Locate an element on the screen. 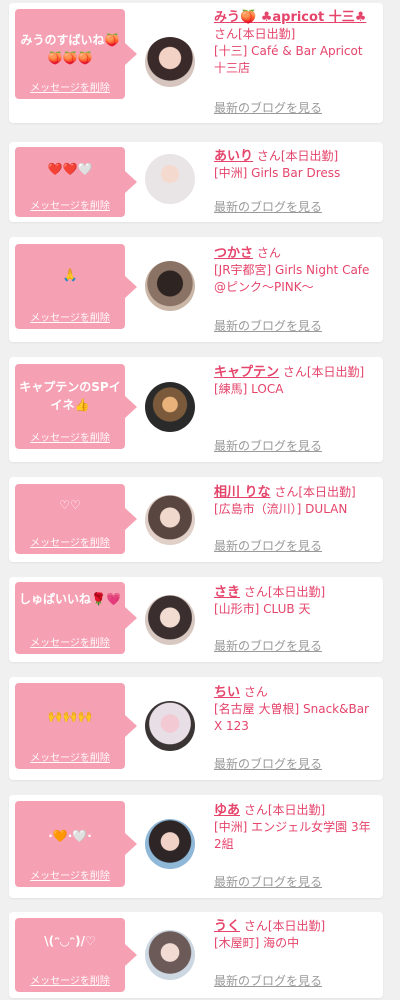  message-bubble: キャプテンのSPイイネ👍 メッセージを削除 is located at coordinates (76, 406).